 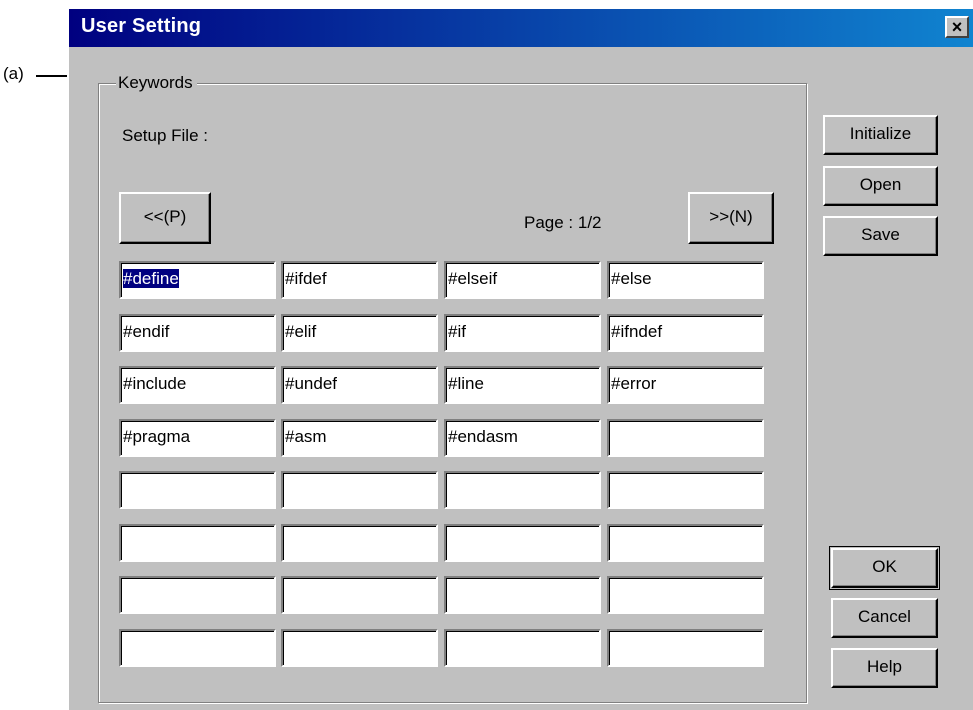 What do you see at coordinates (197, 385) in the screenshot?
I see `keyword-field: #include` at bounding box center [197, 385].